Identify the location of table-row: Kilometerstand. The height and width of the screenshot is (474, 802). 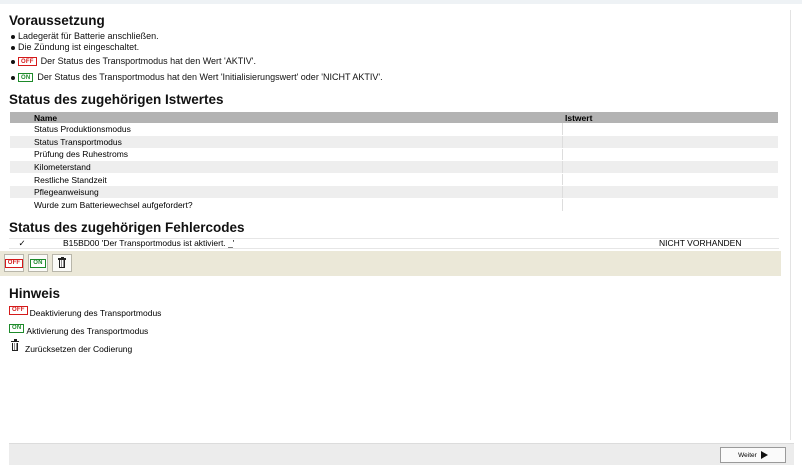
(394, 167).